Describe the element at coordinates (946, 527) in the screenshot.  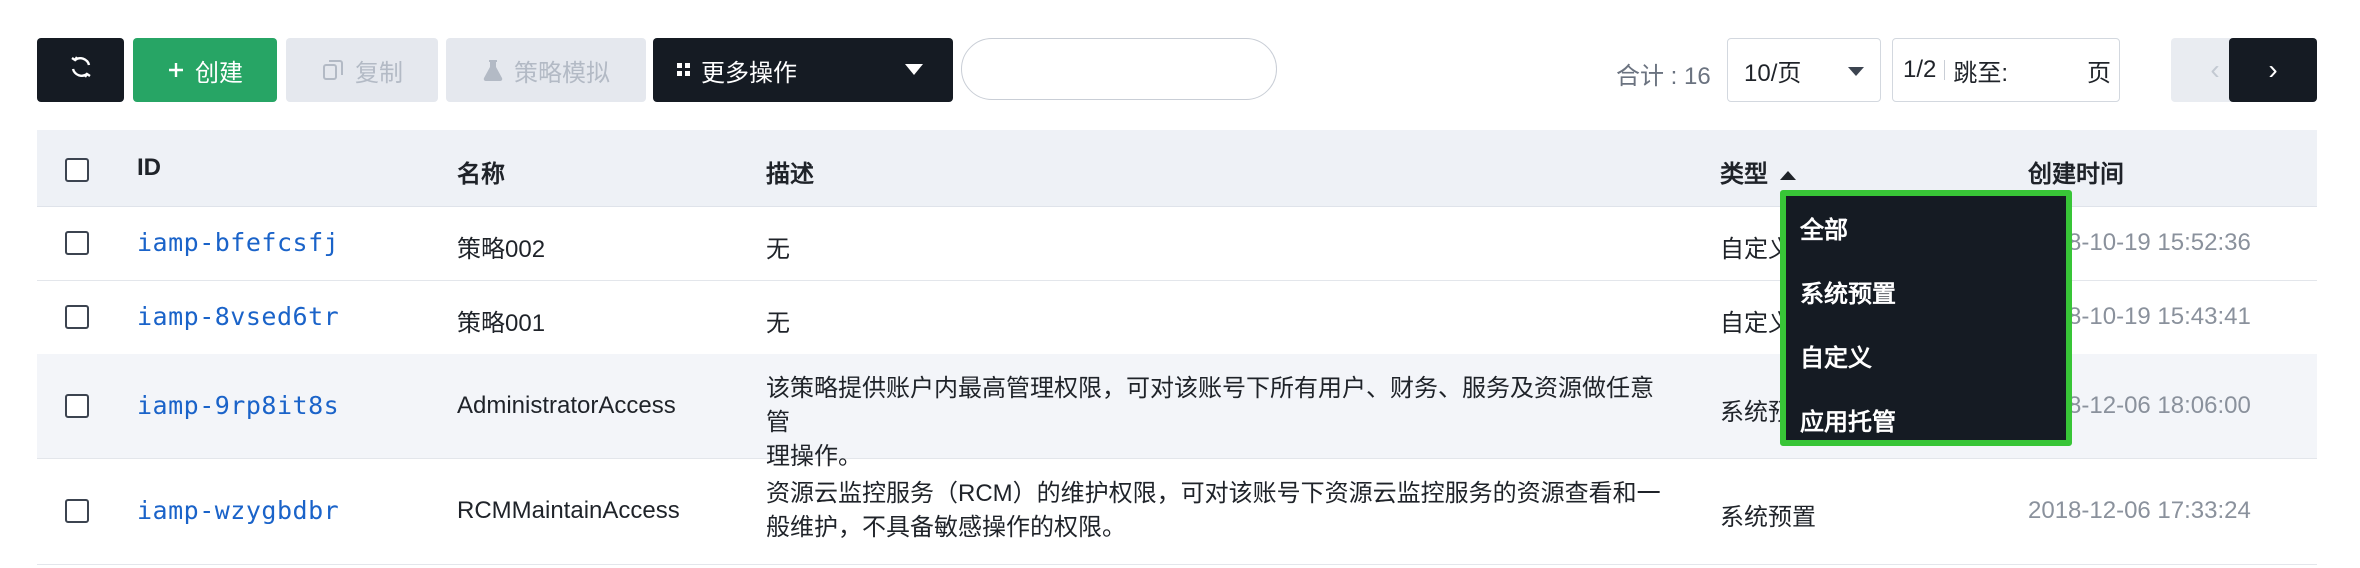
I see `policy-desc-line: 般维护，不具备敏感操作的权限。` at that location.